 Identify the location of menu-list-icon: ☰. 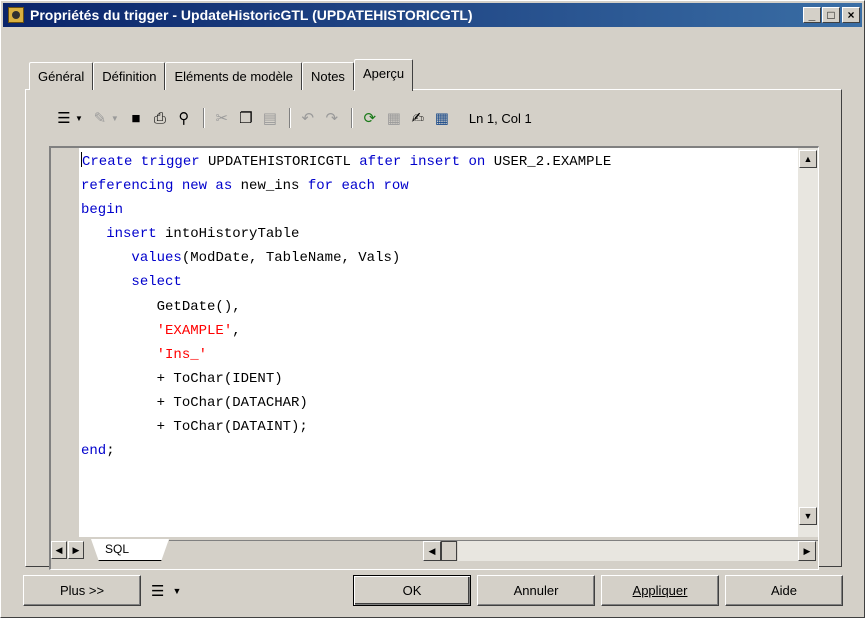
(158, 591).